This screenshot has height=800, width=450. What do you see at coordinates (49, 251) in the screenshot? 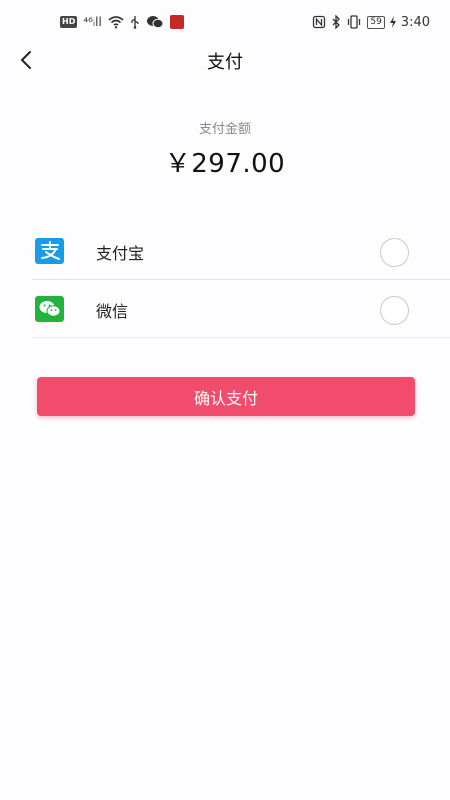
I see `alipay-icon` at bounding box center [49, 251].